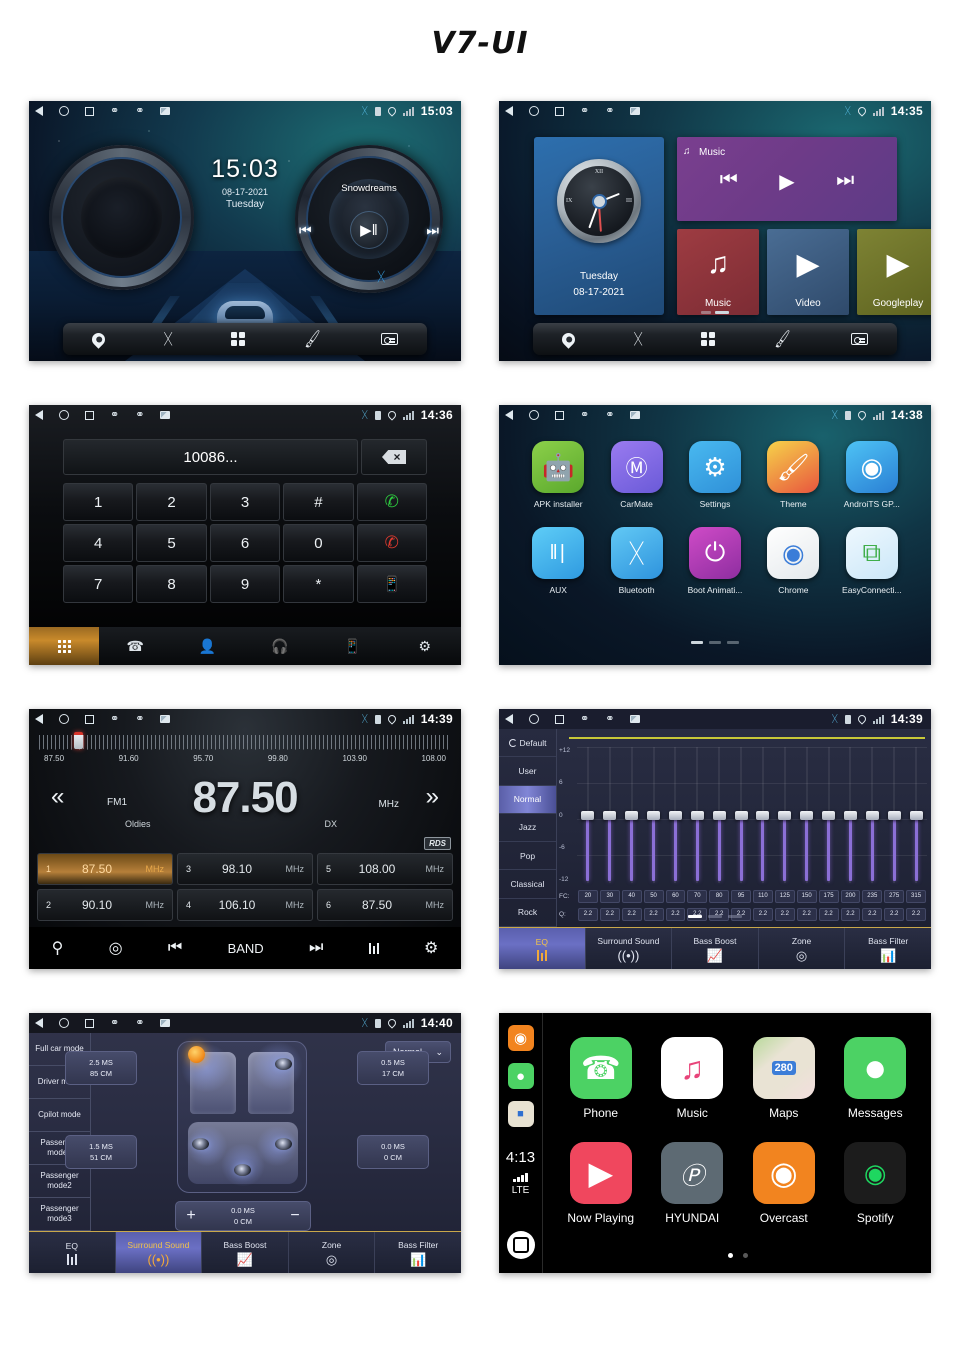 Image resolution: width=960 pixels, height=1355 pixels. Describe the element at coordinates (437, 843) in the screenshot. I see `rds-badge: RDS` at that location.